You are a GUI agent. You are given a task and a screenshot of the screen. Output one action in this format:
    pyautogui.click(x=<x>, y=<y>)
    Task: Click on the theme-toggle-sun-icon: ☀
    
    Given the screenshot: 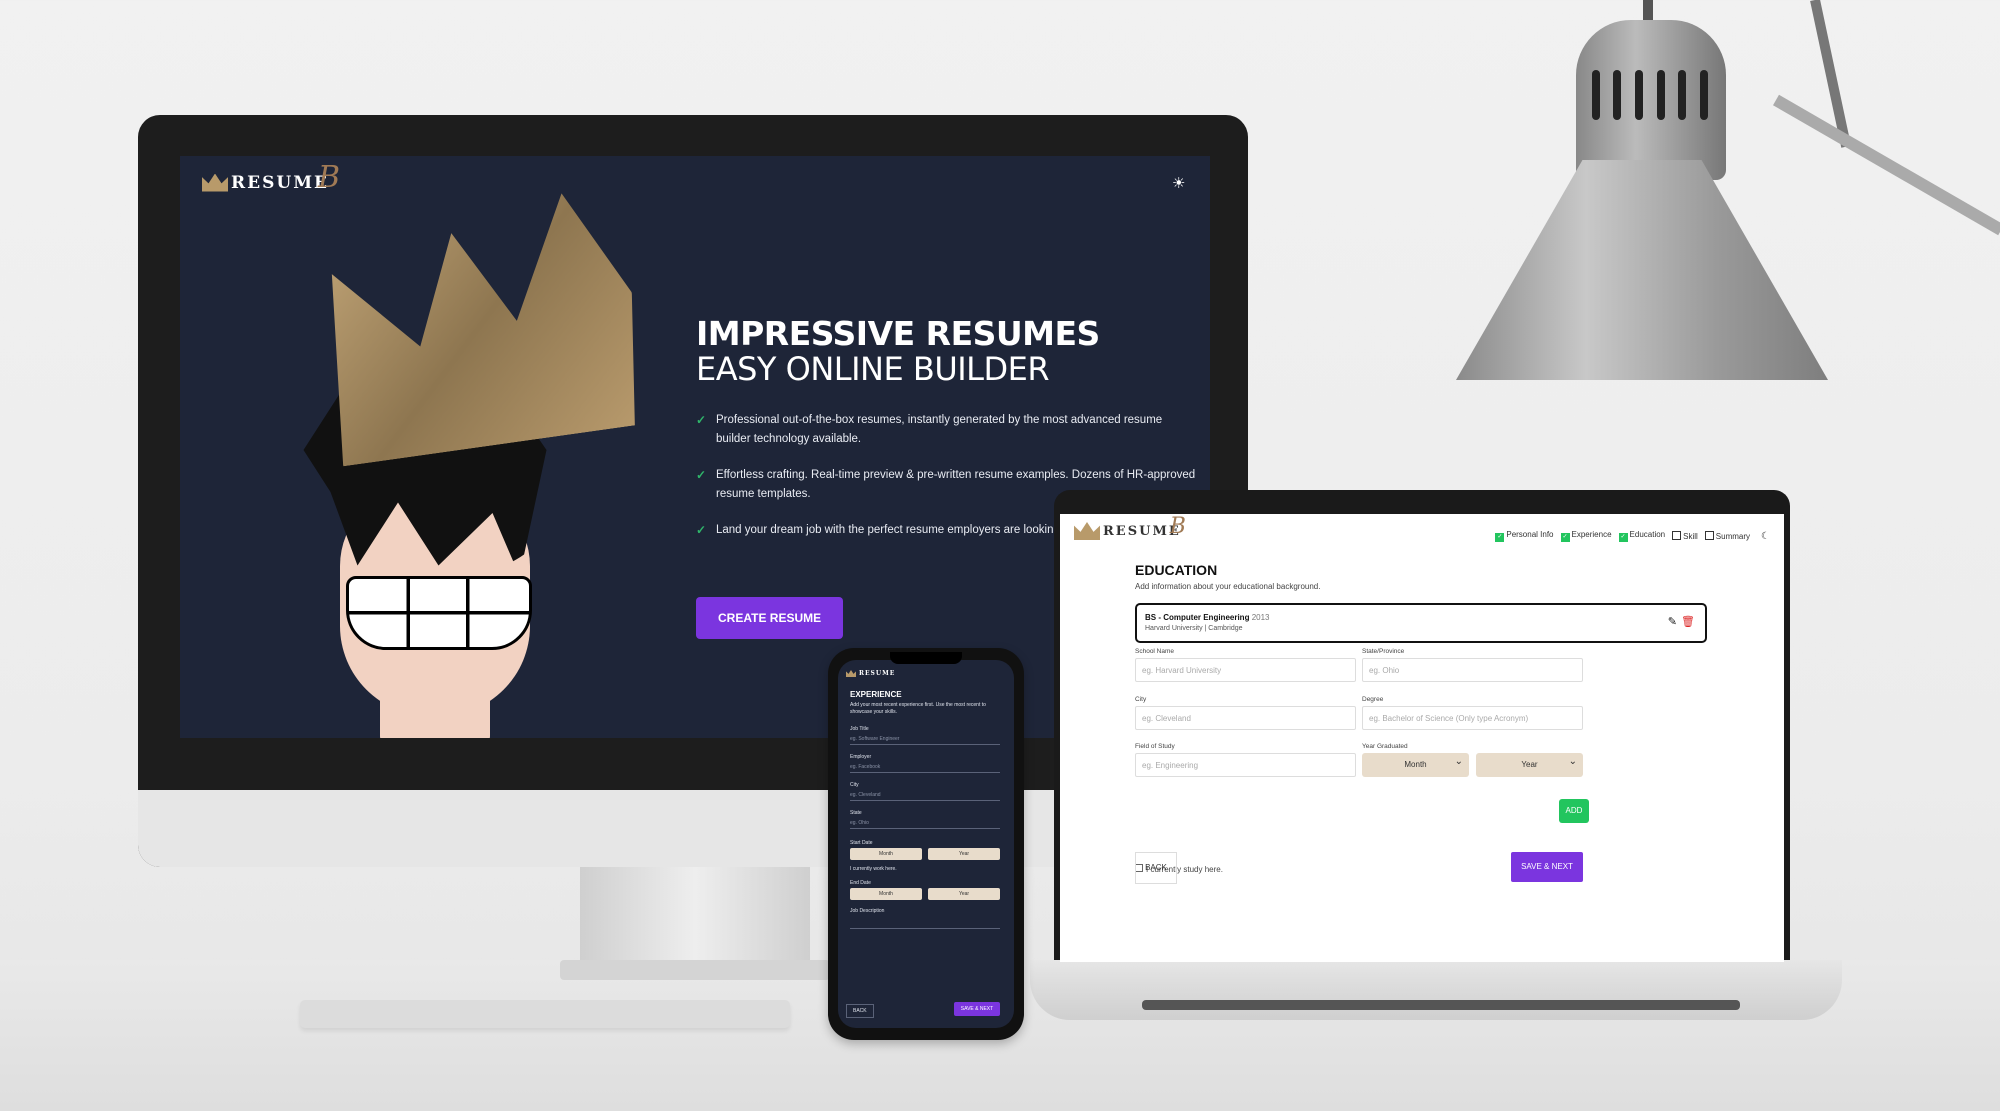 What is the action you would take?
    pyautogui.click(x=1178, y=183)
    